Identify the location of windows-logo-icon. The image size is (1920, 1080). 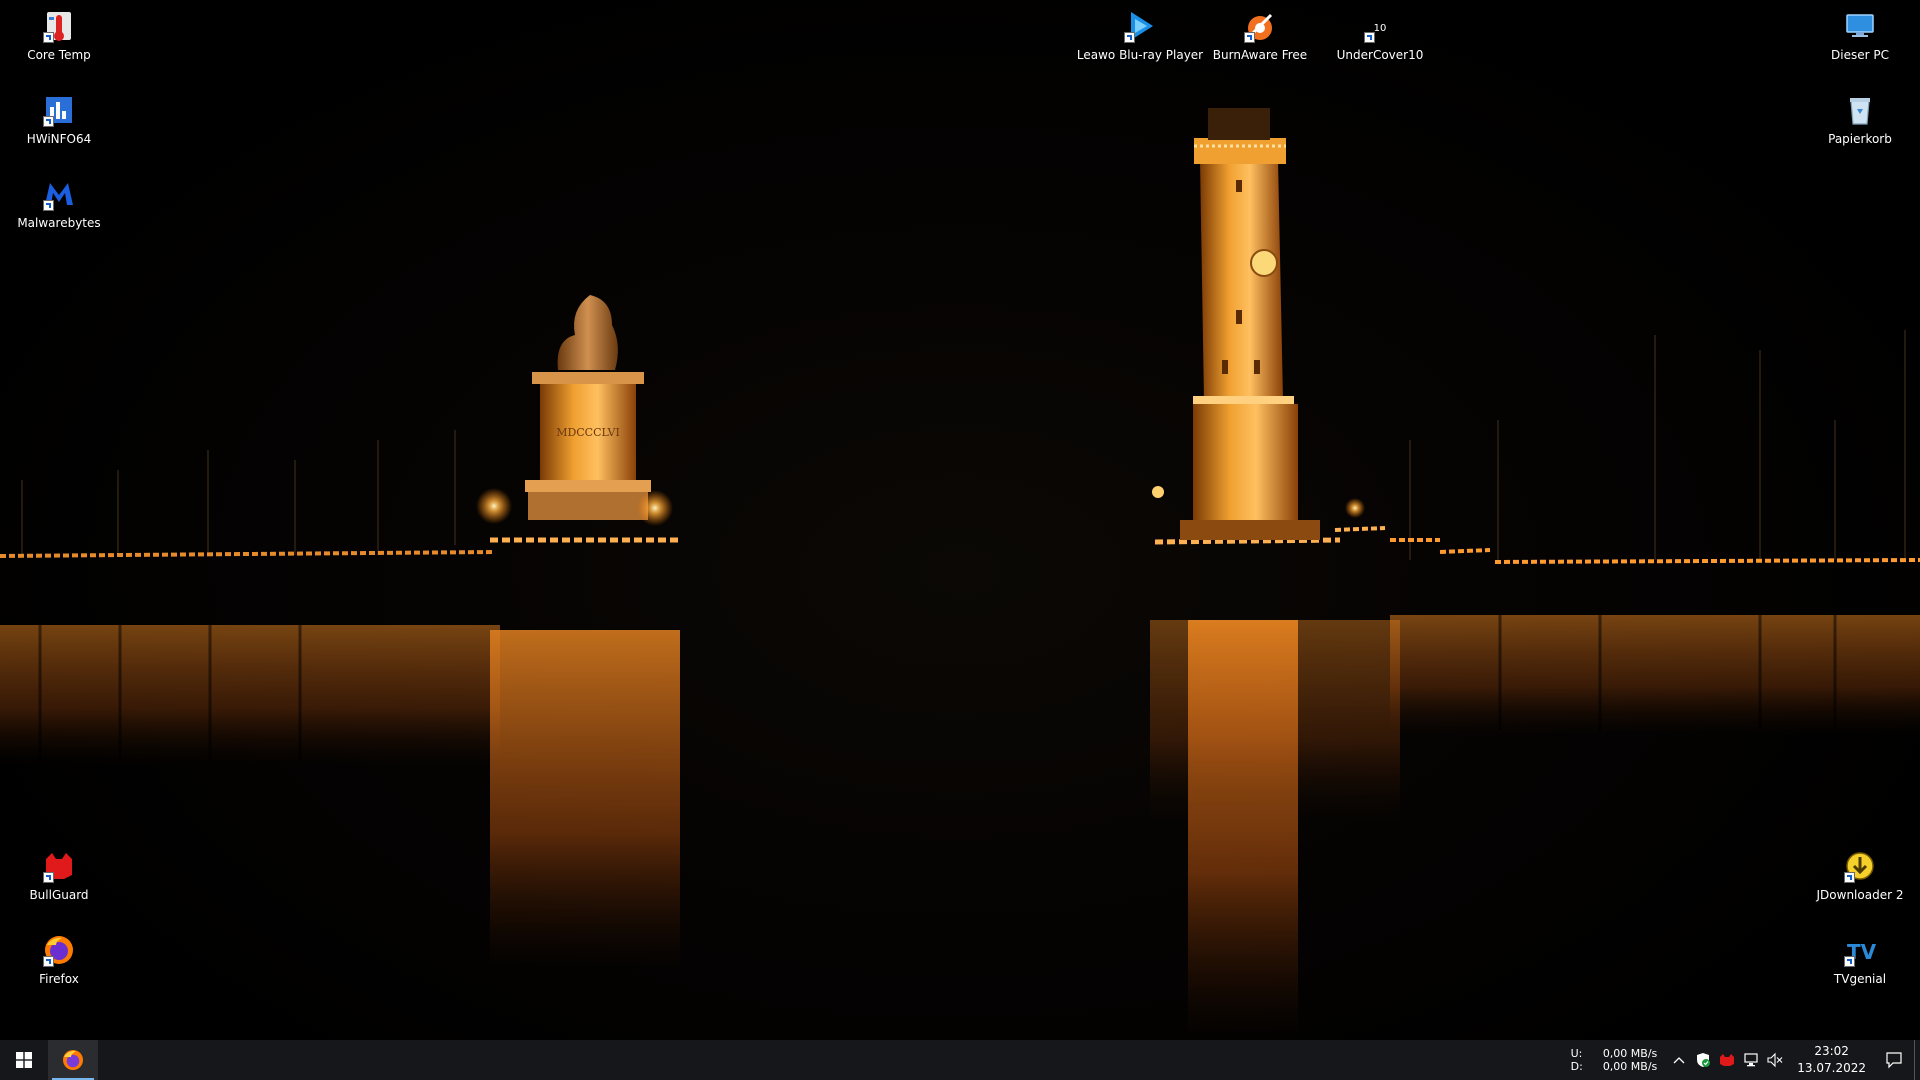
(24, 1060).